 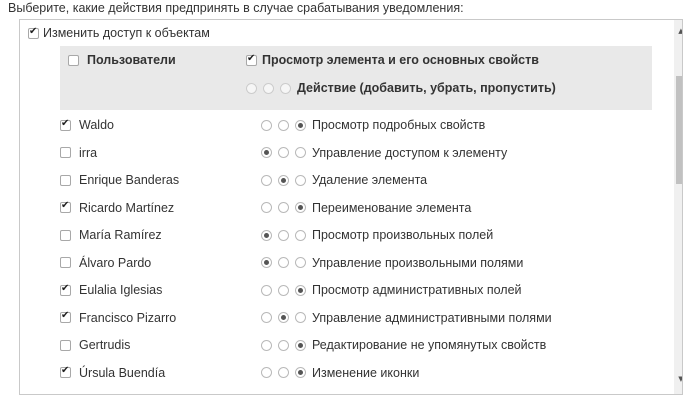 I want to click on change-access-checkbox, so click(x=33, y=32).